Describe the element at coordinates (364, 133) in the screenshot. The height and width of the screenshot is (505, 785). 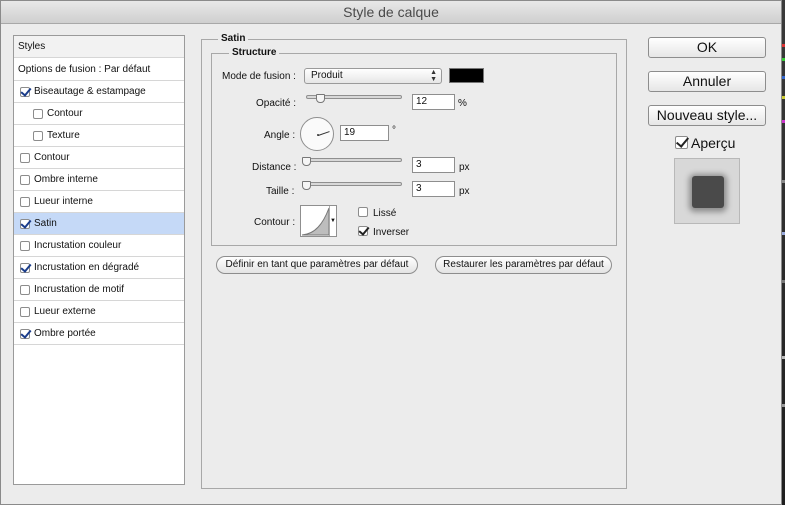
I see `angle-input: 19` at that location.